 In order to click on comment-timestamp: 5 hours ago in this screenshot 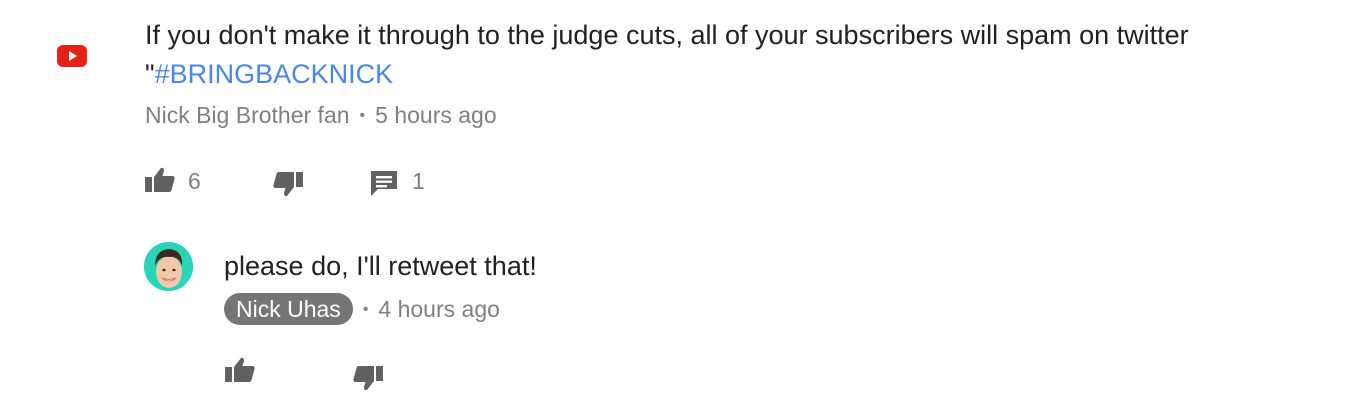, I will do `click(436, 115)`.